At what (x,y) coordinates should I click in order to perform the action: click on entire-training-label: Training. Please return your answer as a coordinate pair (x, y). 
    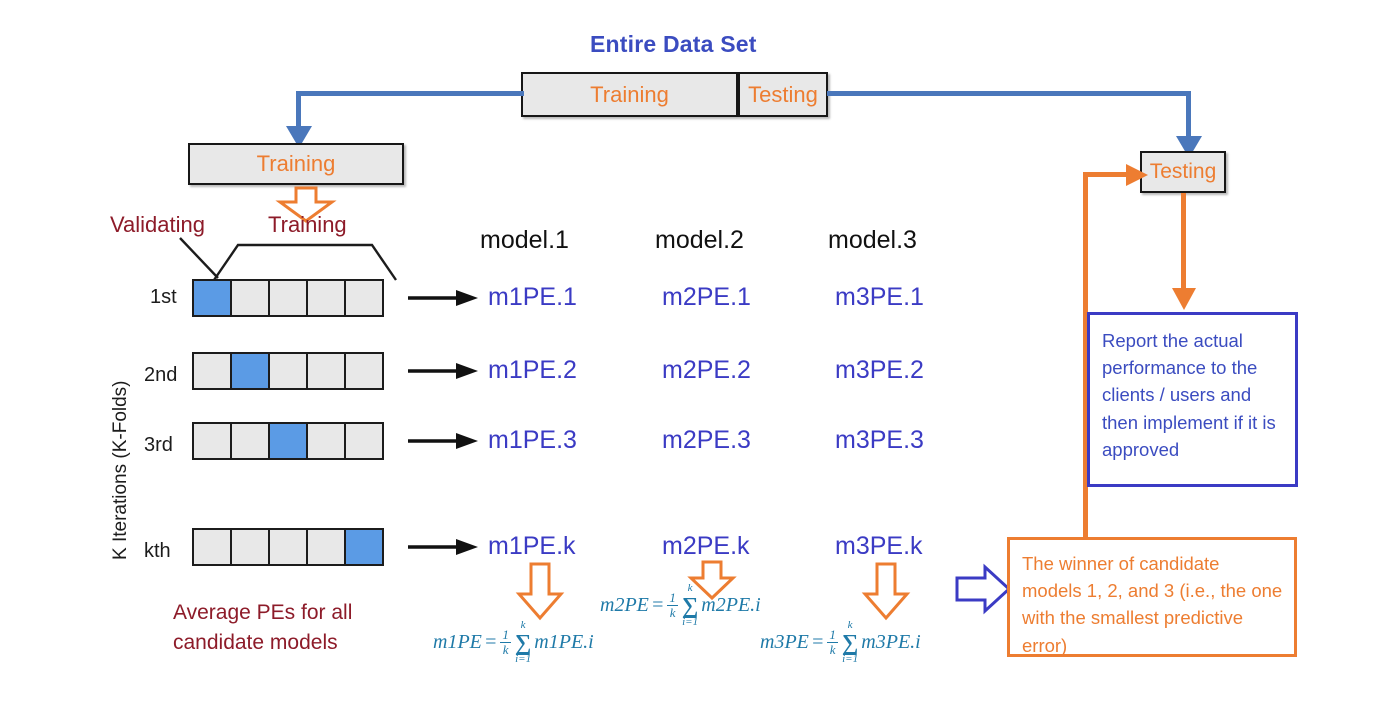
    Looking at the image, I should click on (629, 94).